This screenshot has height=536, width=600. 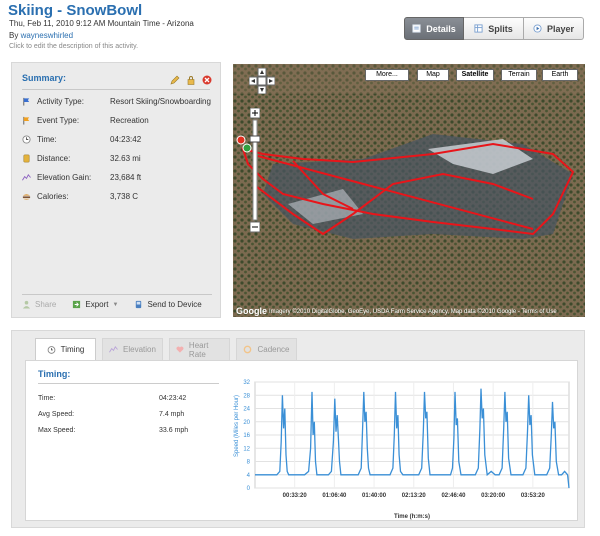 I want to click on stat-distance: Distance: 32.63 mi, so click(x=120, y=158).